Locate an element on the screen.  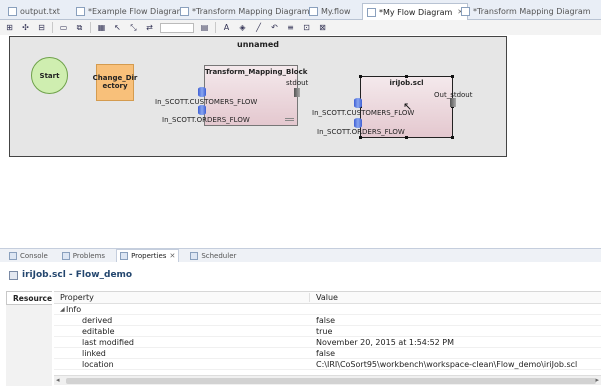
table-row: linked false is located at coordinates (327, 353).